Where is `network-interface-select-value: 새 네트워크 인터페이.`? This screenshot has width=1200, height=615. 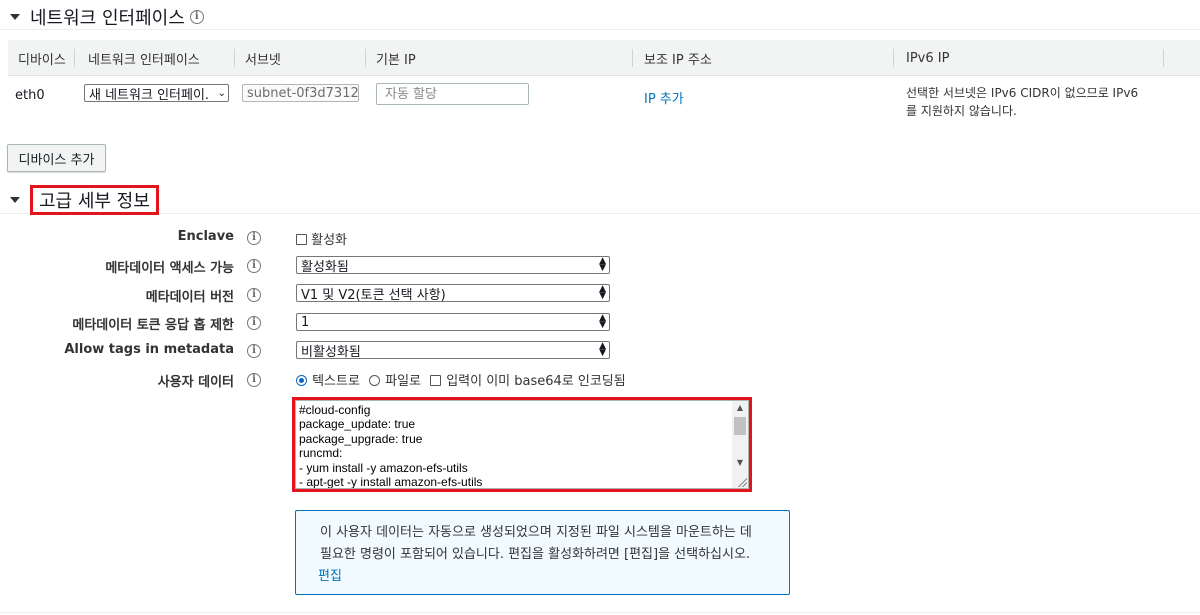
network-interface-select-value: 새 네트워크 인터페이. is located at coordinates (149, 94).